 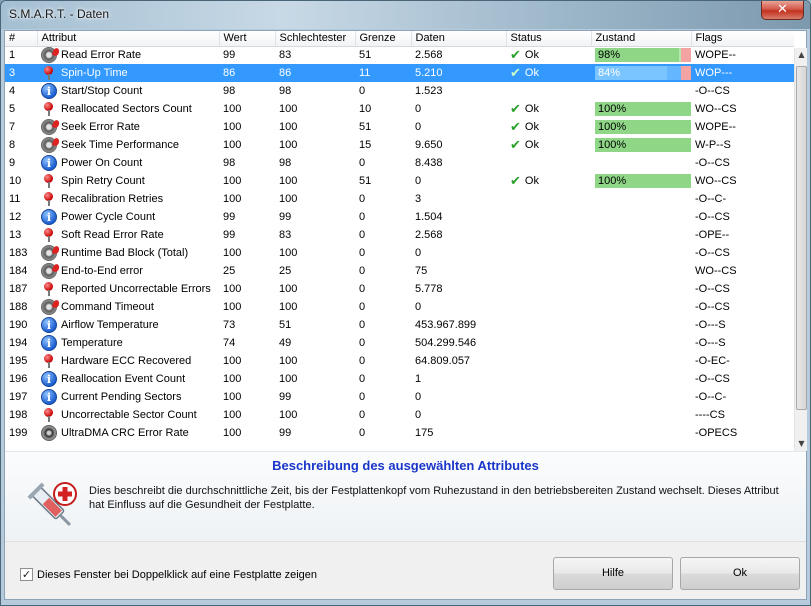 I want to click on scroll-down-arrow-icon: ▼, so click(x=801, y=444).